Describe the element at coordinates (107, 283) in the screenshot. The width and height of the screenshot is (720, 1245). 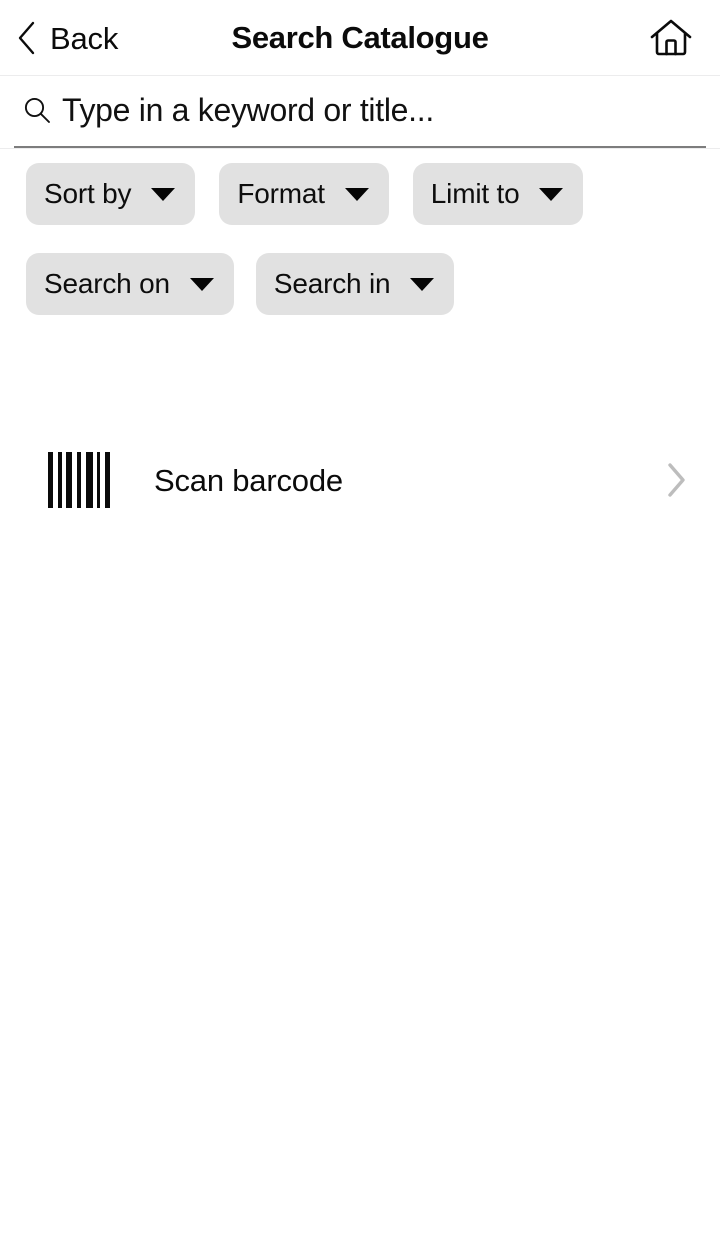
I see `filter-chip-label: Search on` at that location.